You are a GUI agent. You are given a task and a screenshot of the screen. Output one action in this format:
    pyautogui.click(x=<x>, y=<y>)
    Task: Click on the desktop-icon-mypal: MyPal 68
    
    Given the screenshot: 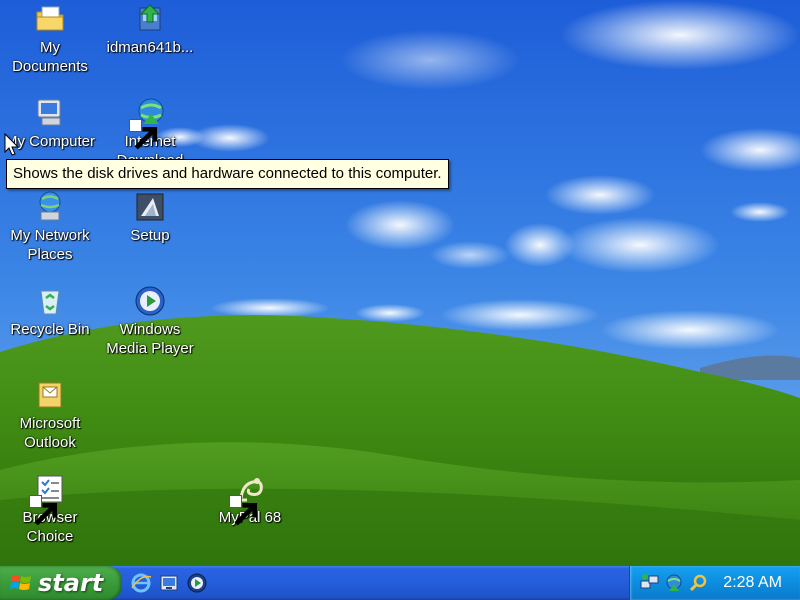 What is the action you would take?
    pyautogui.click(x=250, y=499)
    